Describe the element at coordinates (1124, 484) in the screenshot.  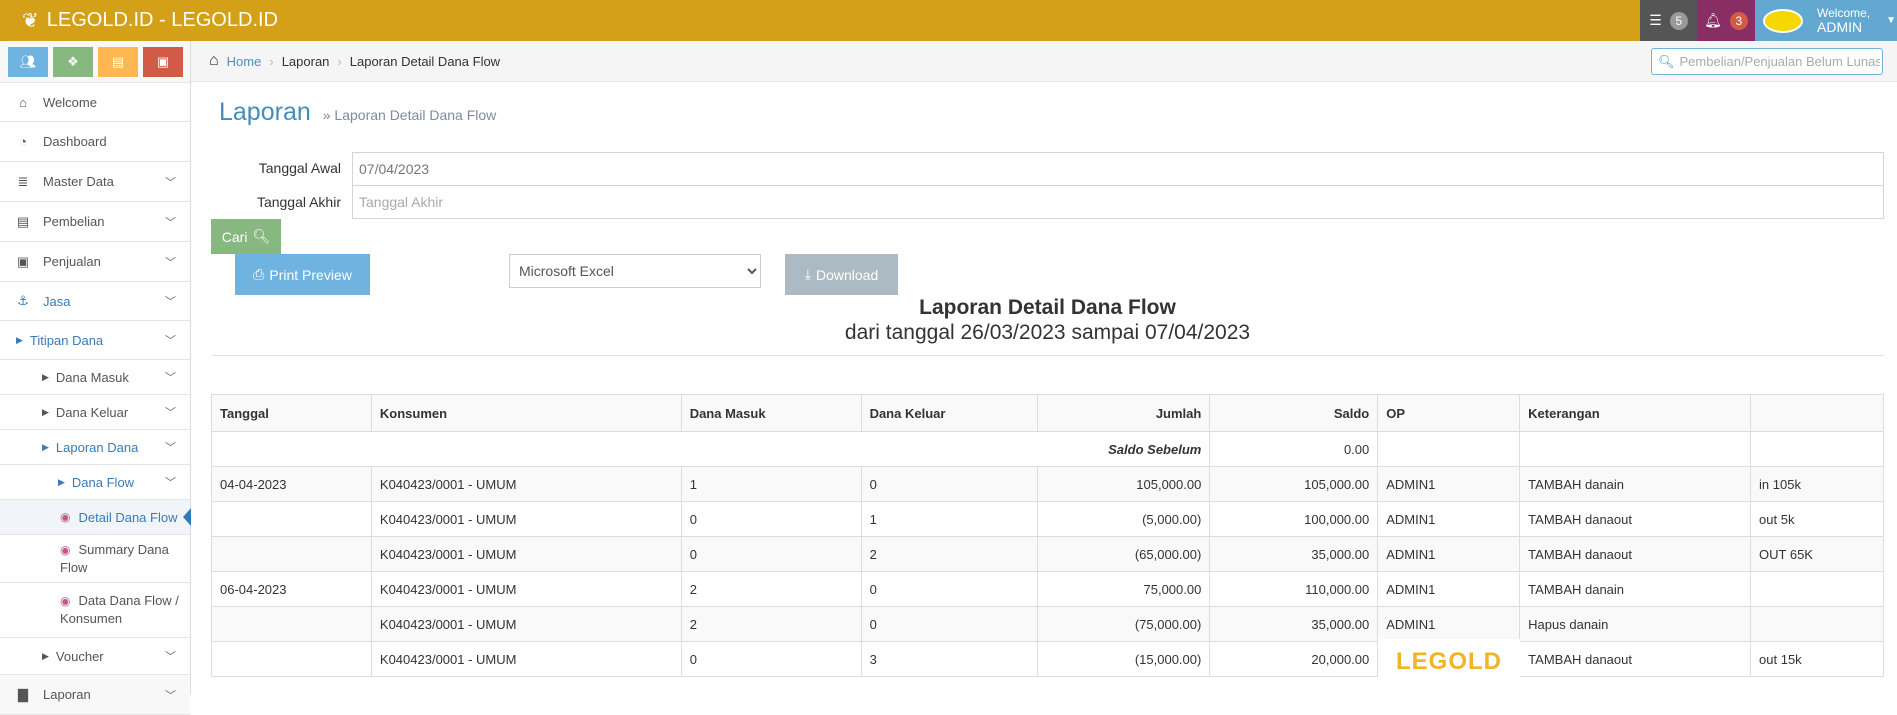
I see `cell-jumlah: 105,000.00` at that location.